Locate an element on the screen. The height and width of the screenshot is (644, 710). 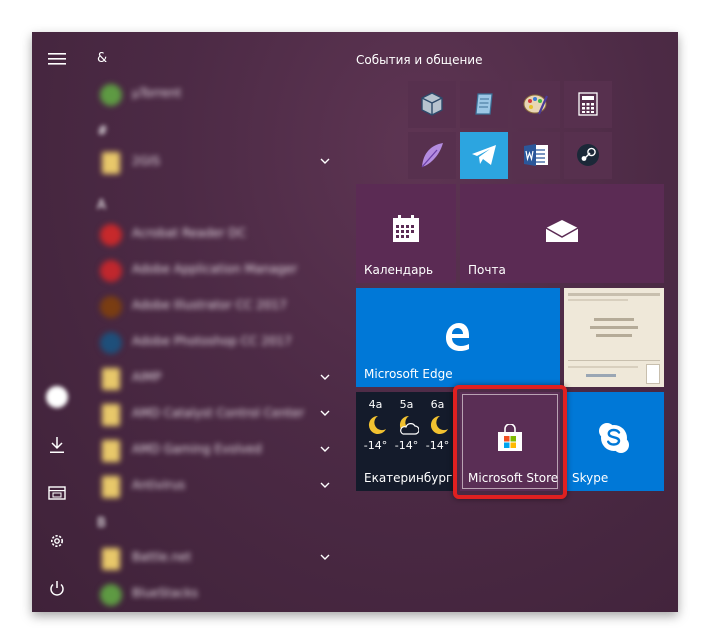
notepad-tile is located at coordinates (484, 104).